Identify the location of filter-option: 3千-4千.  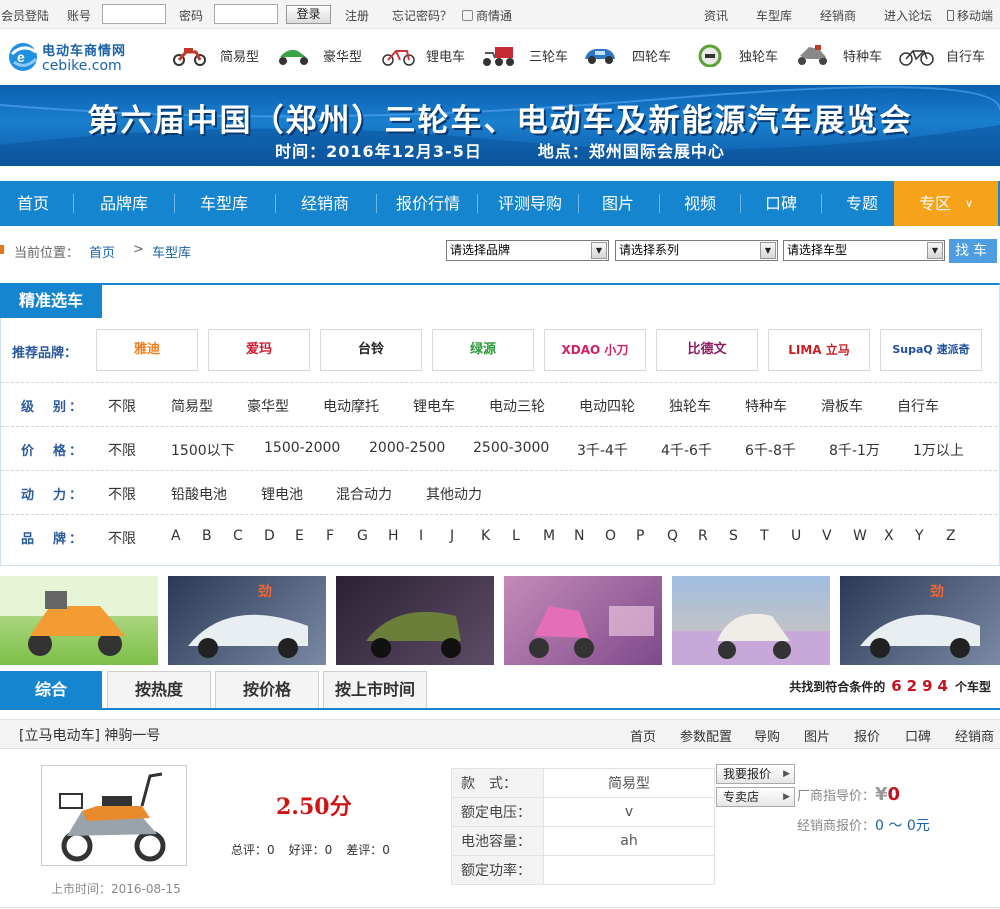
(602, 450).